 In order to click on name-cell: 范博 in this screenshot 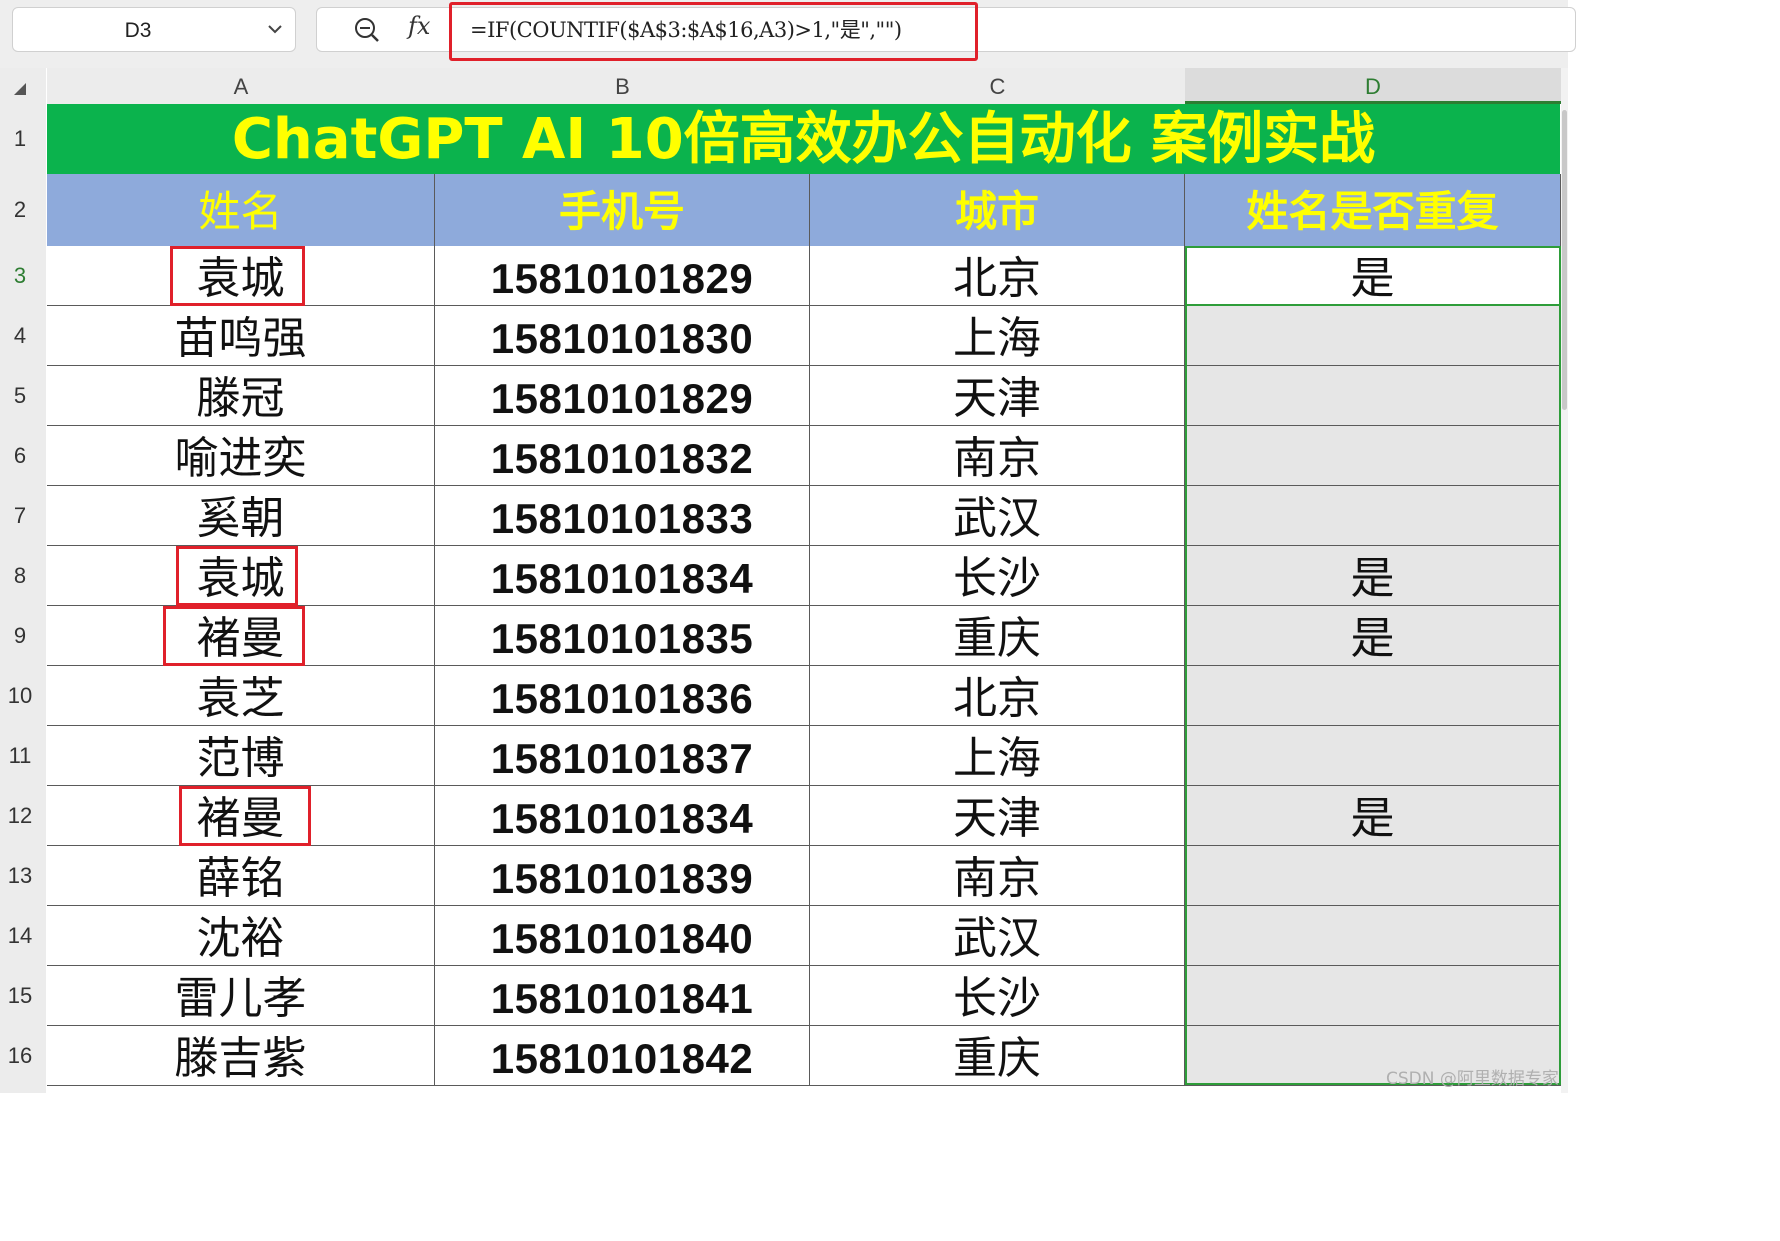, I will do `click(241, 756)`.